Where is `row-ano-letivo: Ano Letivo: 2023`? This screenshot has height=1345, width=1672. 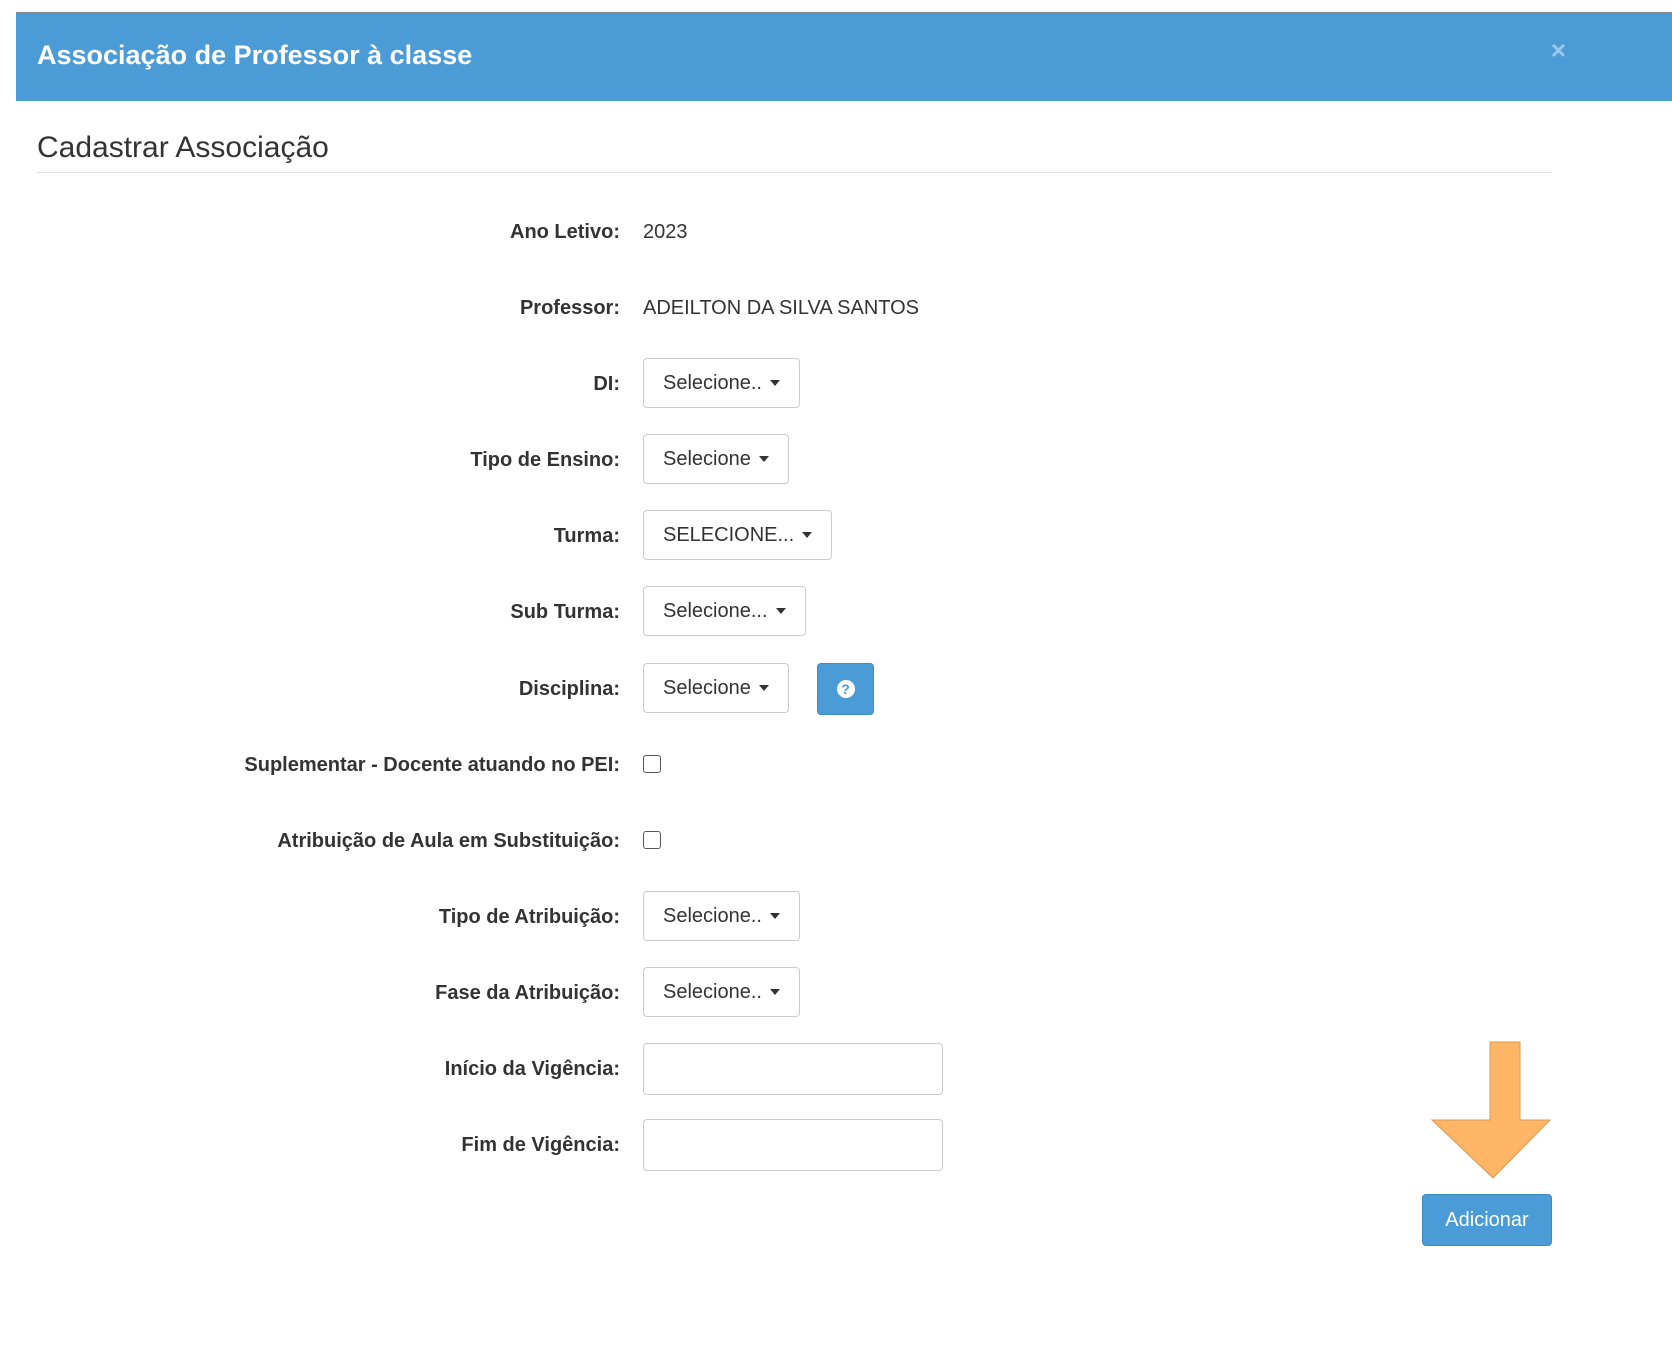 row-ano-letivo: Ano Letivo: 2023 is located at coordinates (836, 232).